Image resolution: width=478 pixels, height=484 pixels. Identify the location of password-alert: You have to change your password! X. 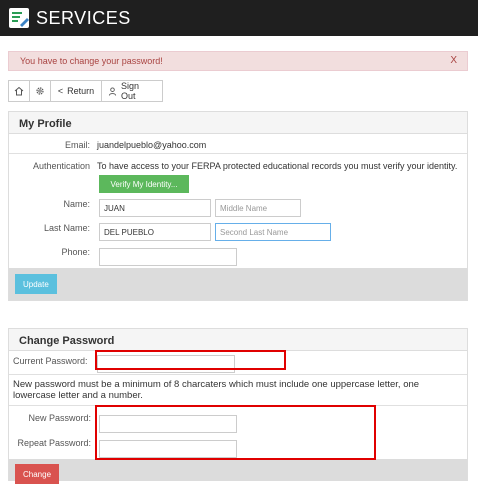
(238, 61).